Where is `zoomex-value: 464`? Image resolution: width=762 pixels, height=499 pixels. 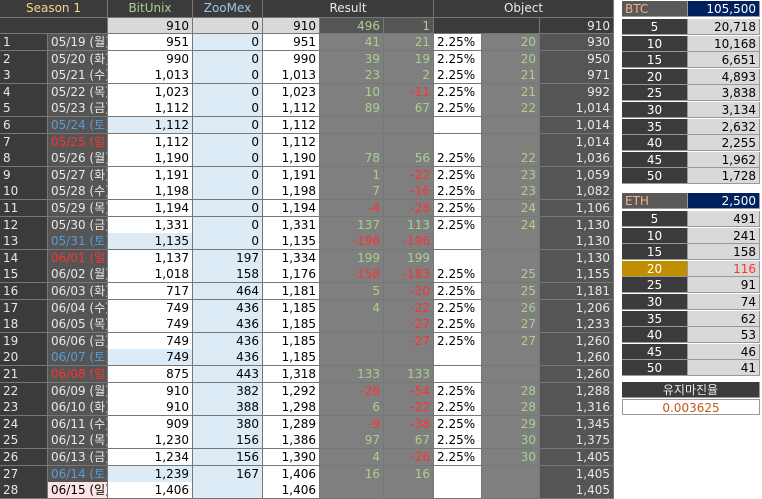 zoomex-value: 464 is located at coordinates (228, 291).